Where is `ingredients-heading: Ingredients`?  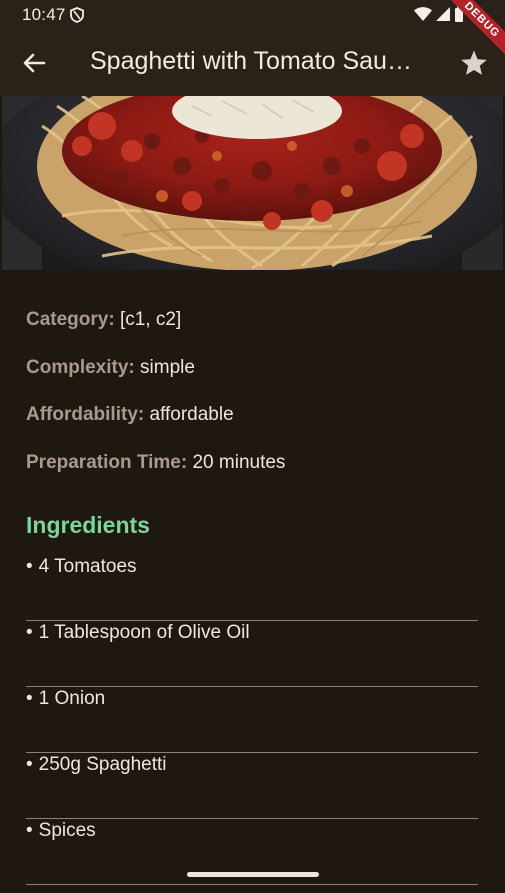
ingredients-heading: Ingredients is located at coordinates (88, 525).